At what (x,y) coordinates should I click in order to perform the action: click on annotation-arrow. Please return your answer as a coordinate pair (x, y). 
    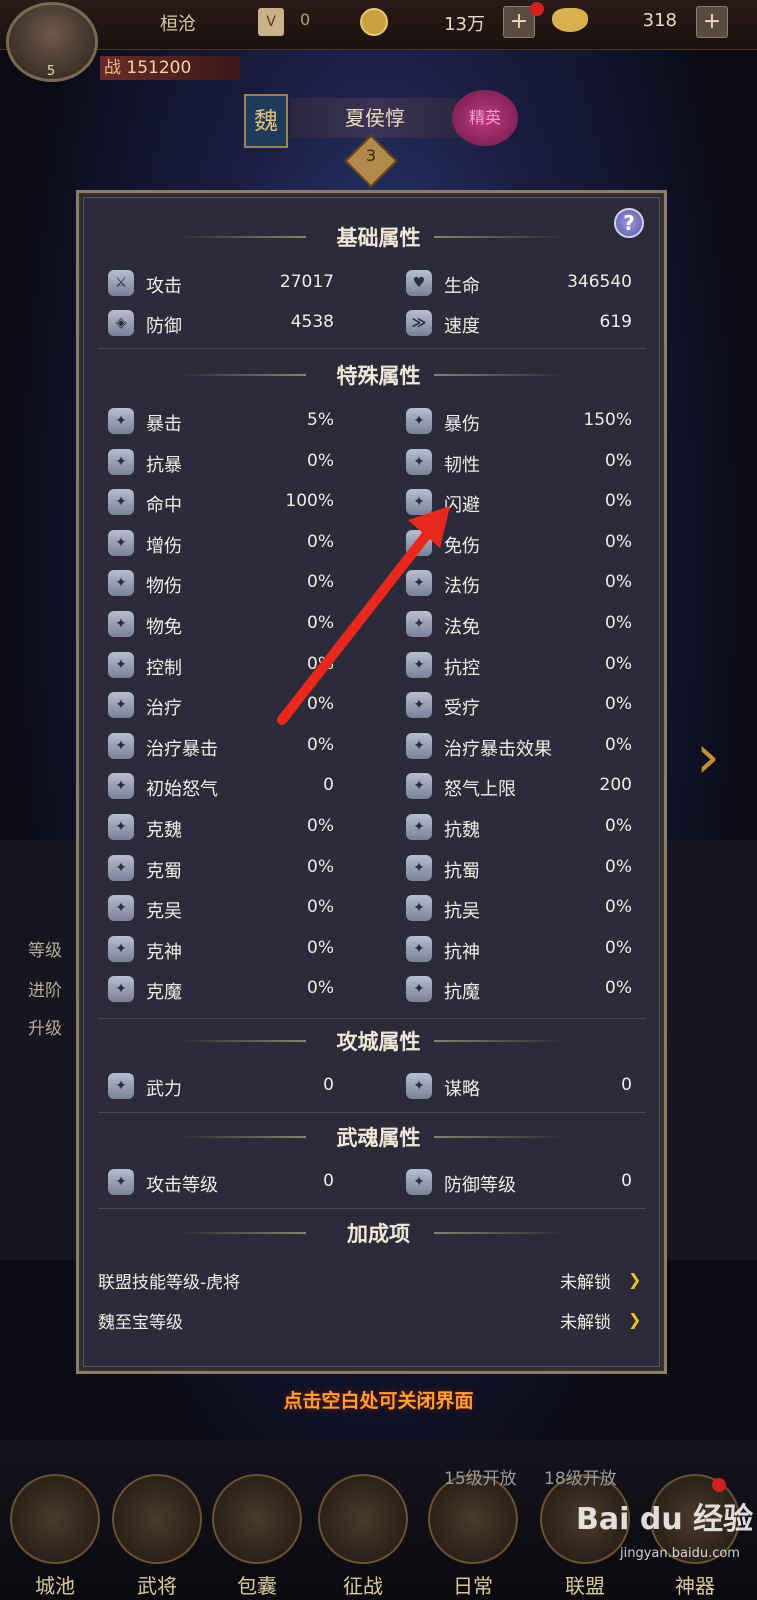
    Looking at the image, I should click on (363, 615).